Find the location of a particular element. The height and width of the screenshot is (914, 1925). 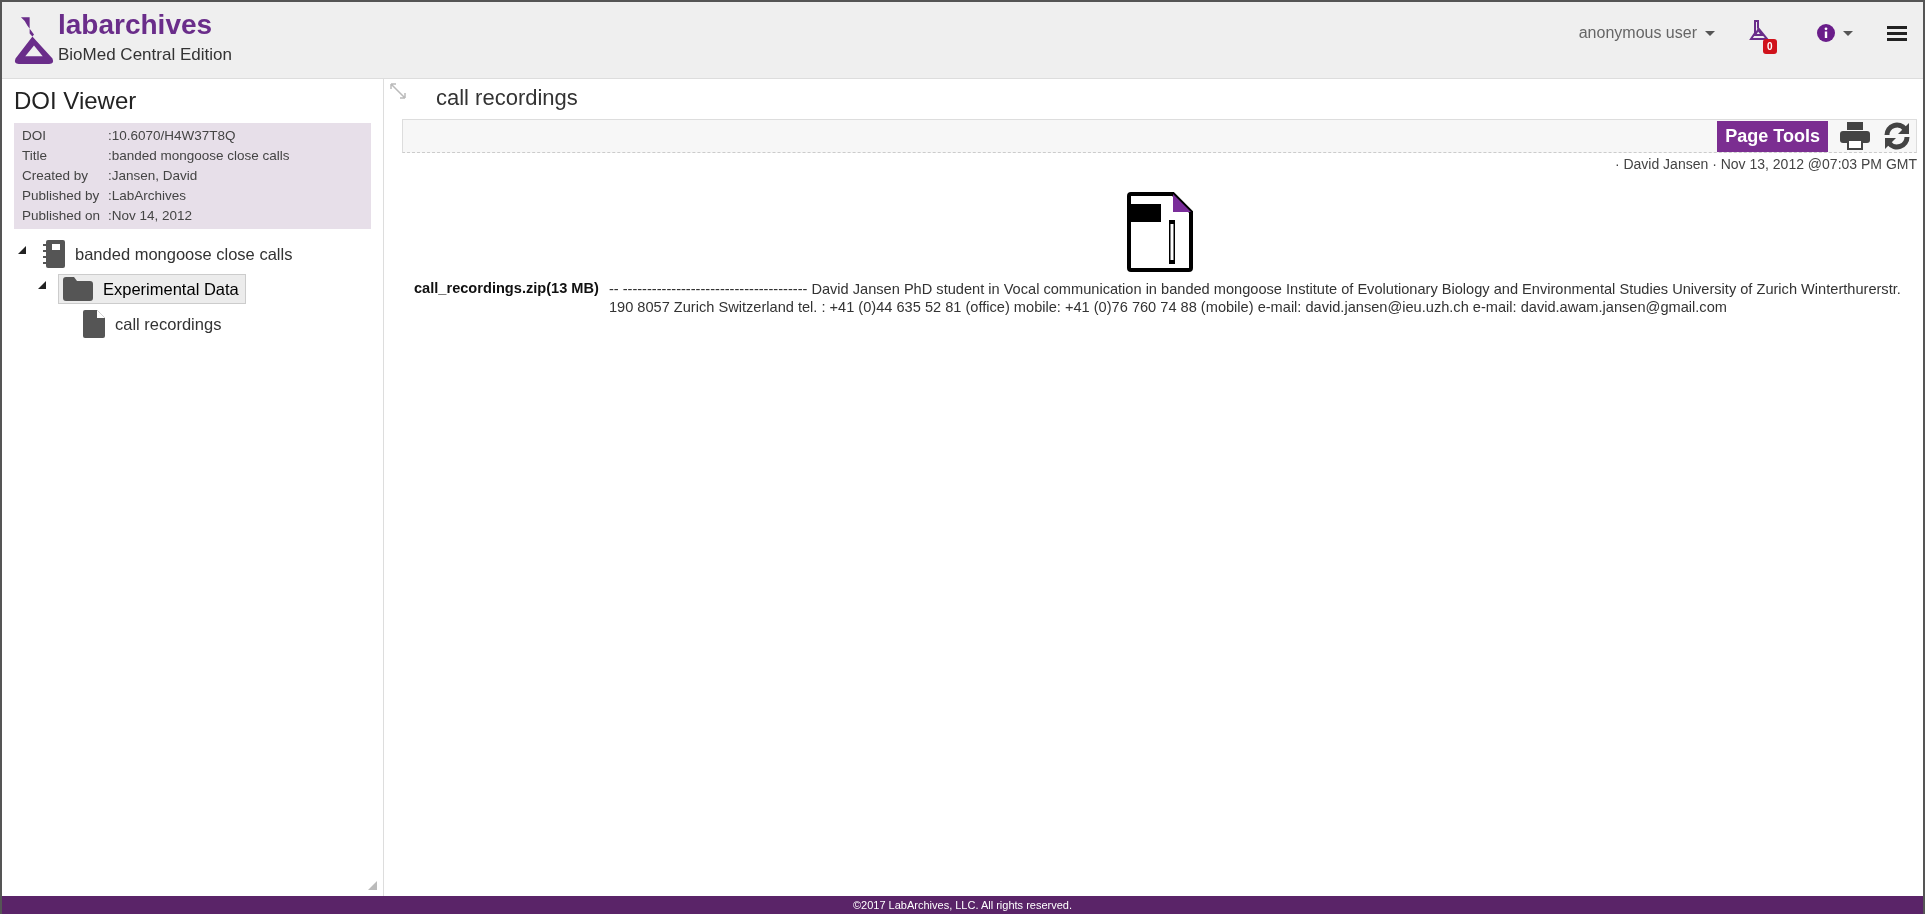

detail-label: Published on is located at coordinates (62, 216).